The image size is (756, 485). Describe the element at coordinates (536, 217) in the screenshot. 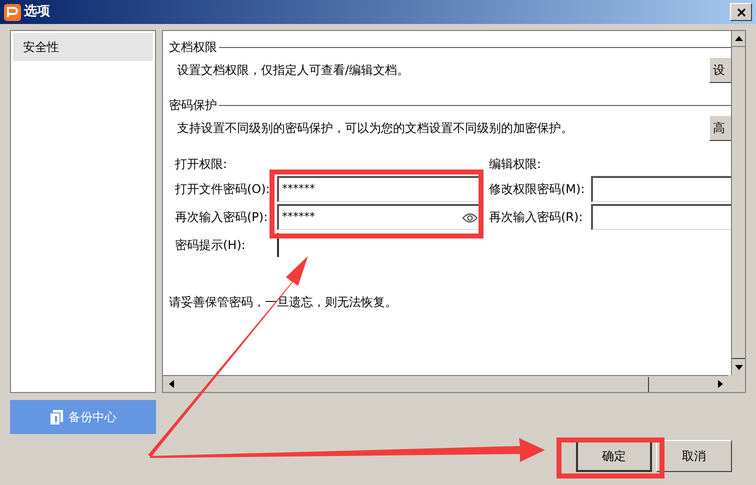

I see `field-label: 再次输入密码(R):` at that location.